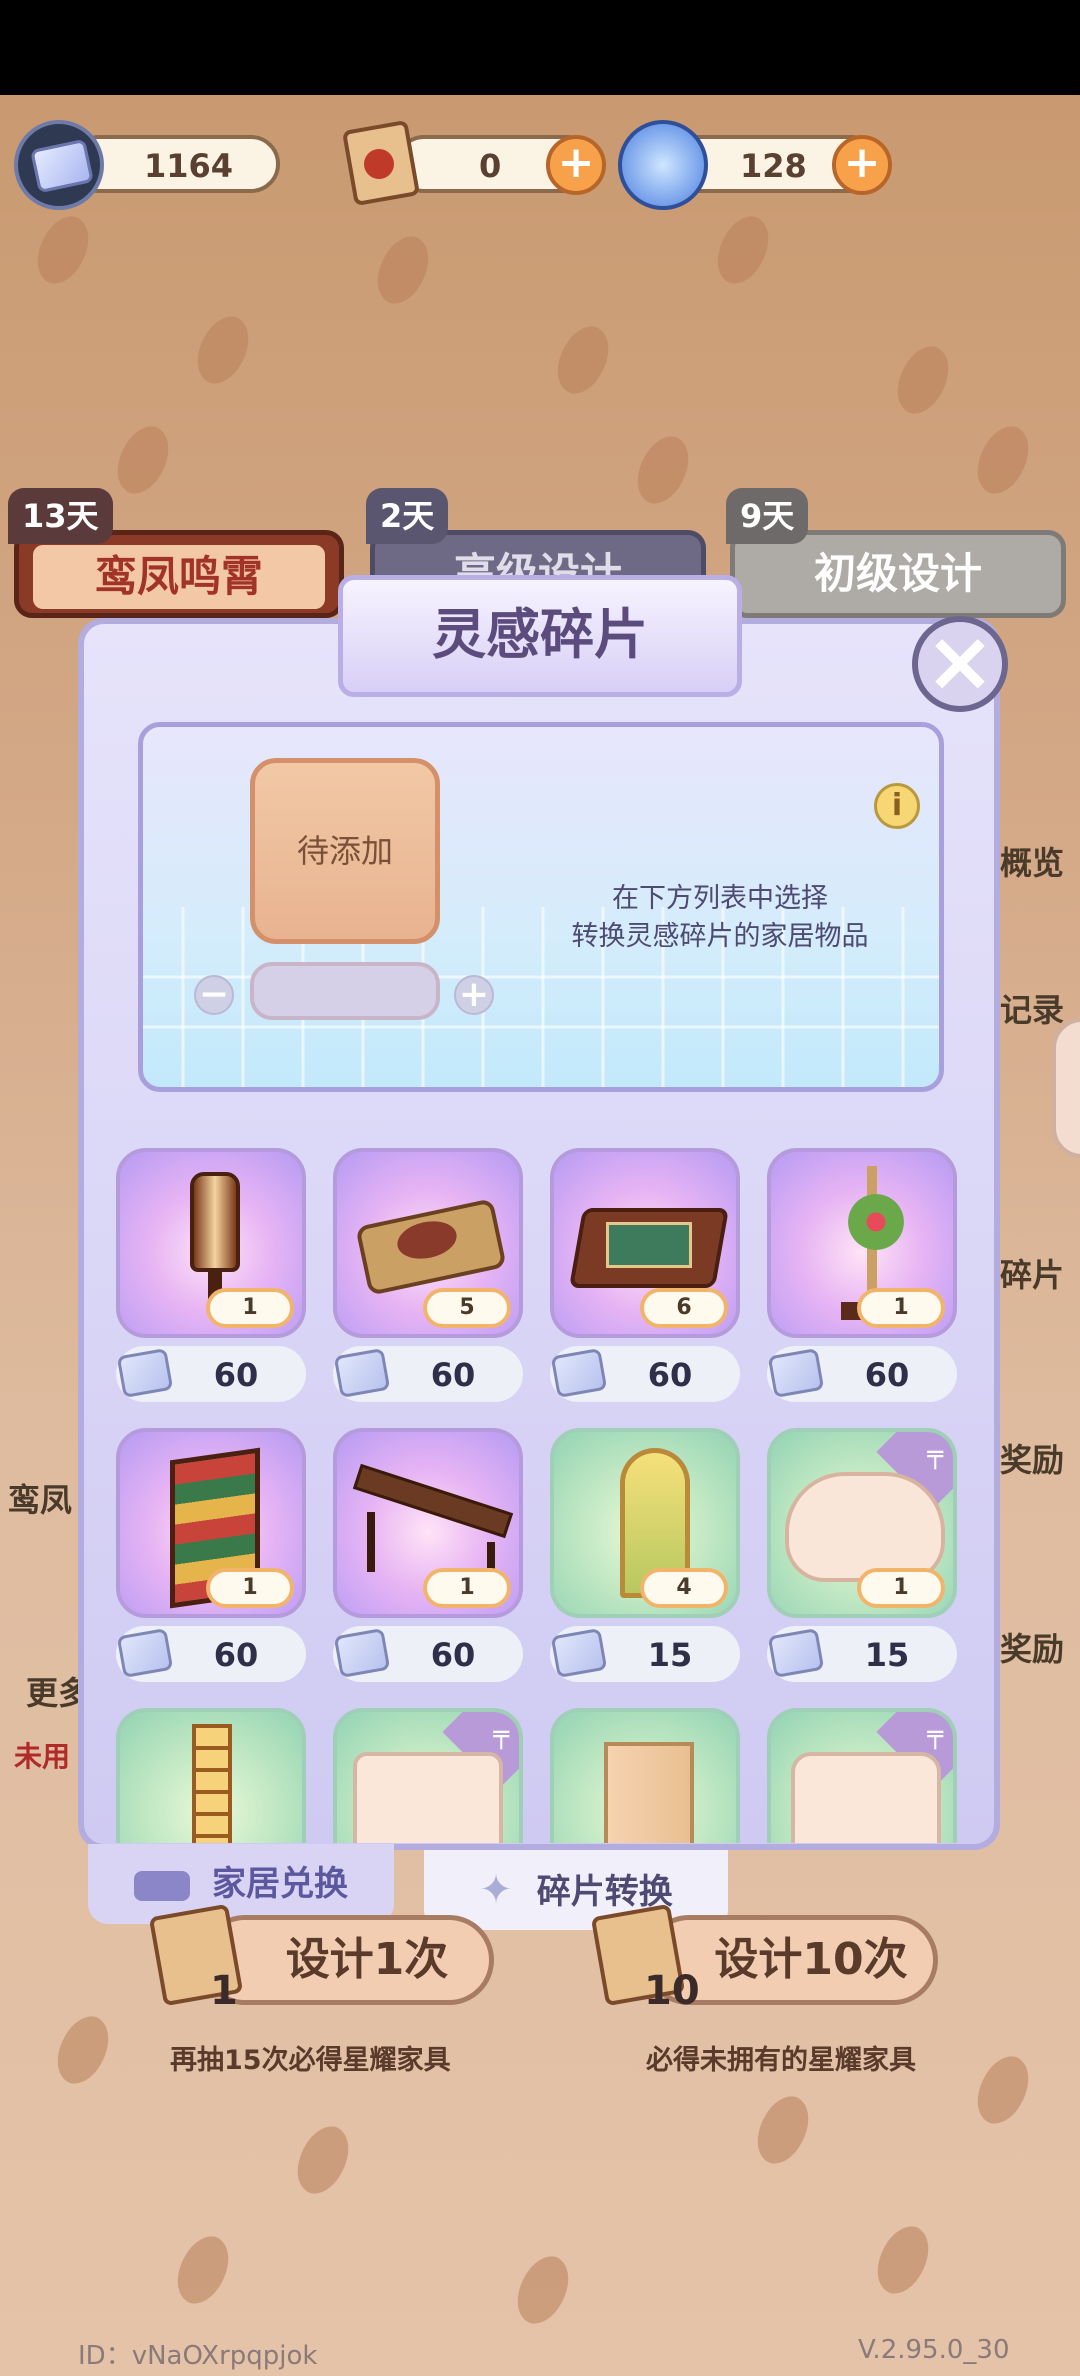  I want to click on player-id: ID：vNaOXrpqpjok, so click(198, 2356).